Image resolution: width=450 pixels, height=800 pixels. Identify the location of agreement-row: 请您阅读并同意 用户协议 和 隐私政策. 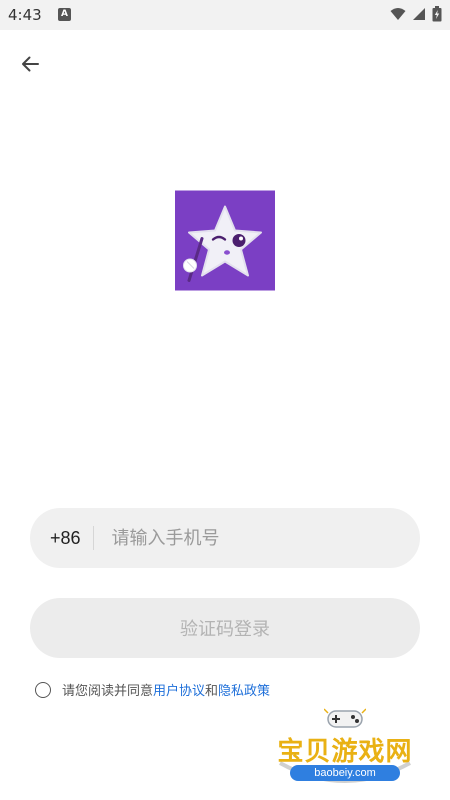
(152, 689).